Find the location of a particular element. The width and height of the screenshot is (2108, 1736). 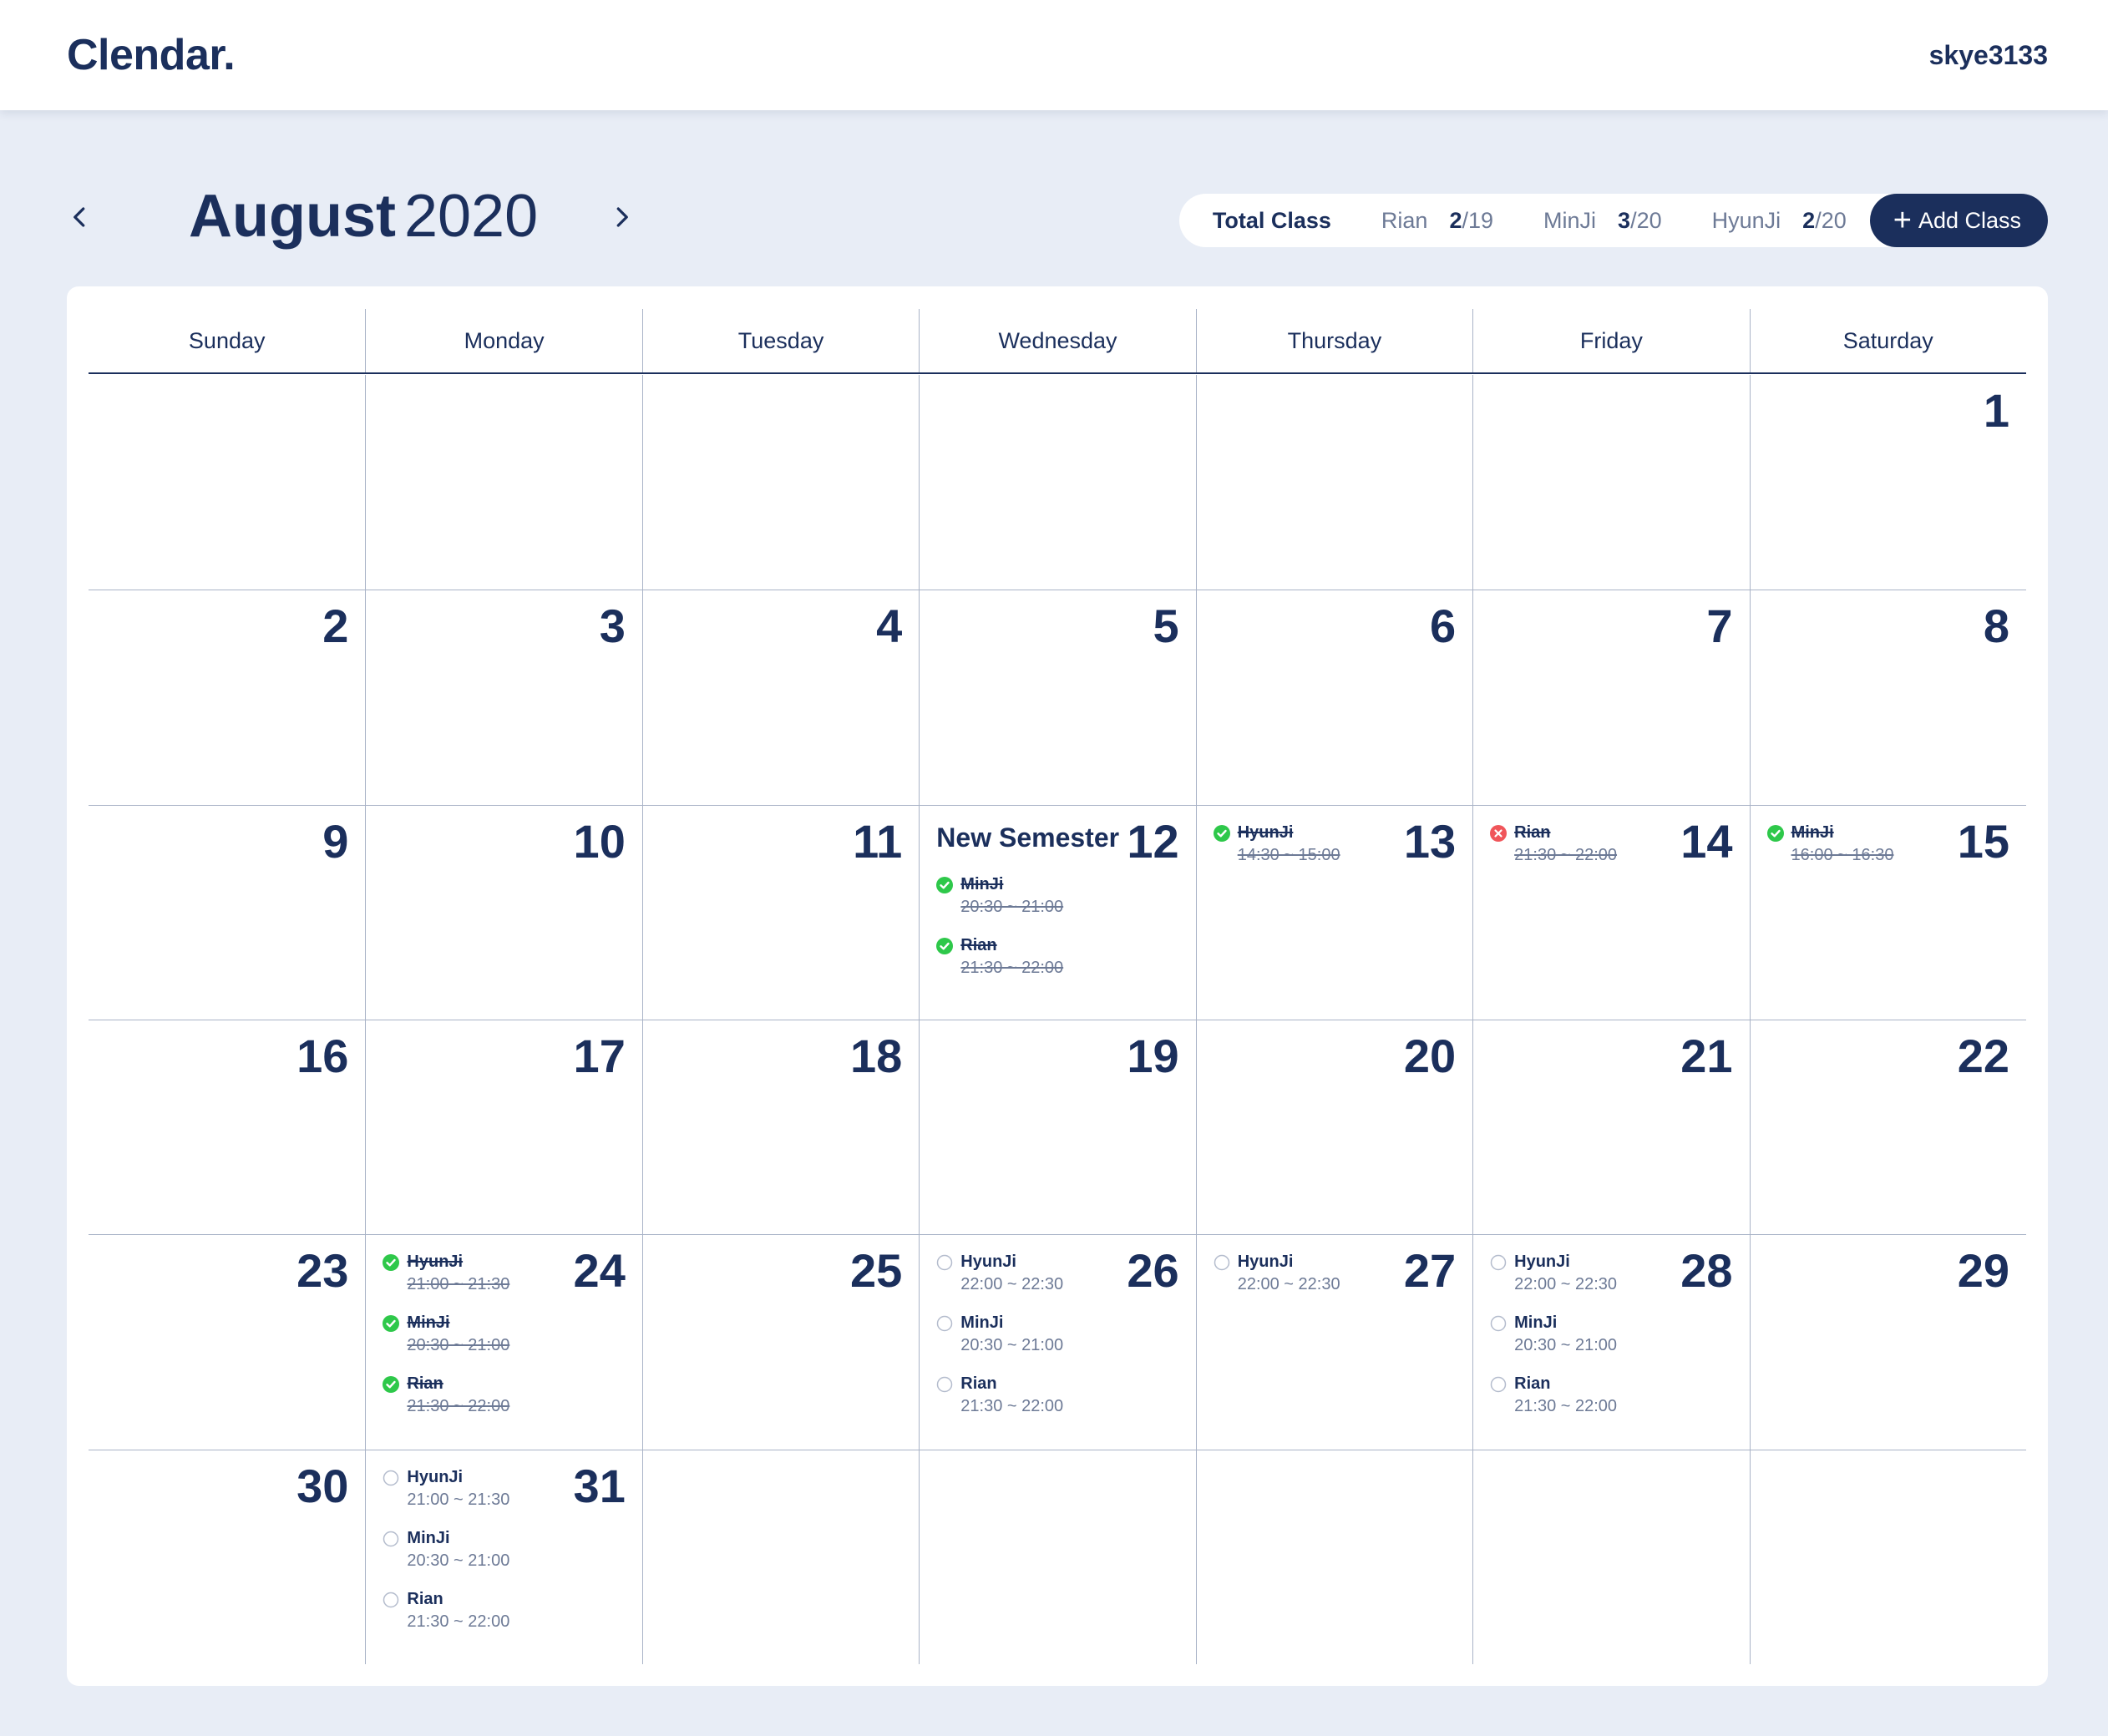

prev-month-button is located at coordinates (80, 217).